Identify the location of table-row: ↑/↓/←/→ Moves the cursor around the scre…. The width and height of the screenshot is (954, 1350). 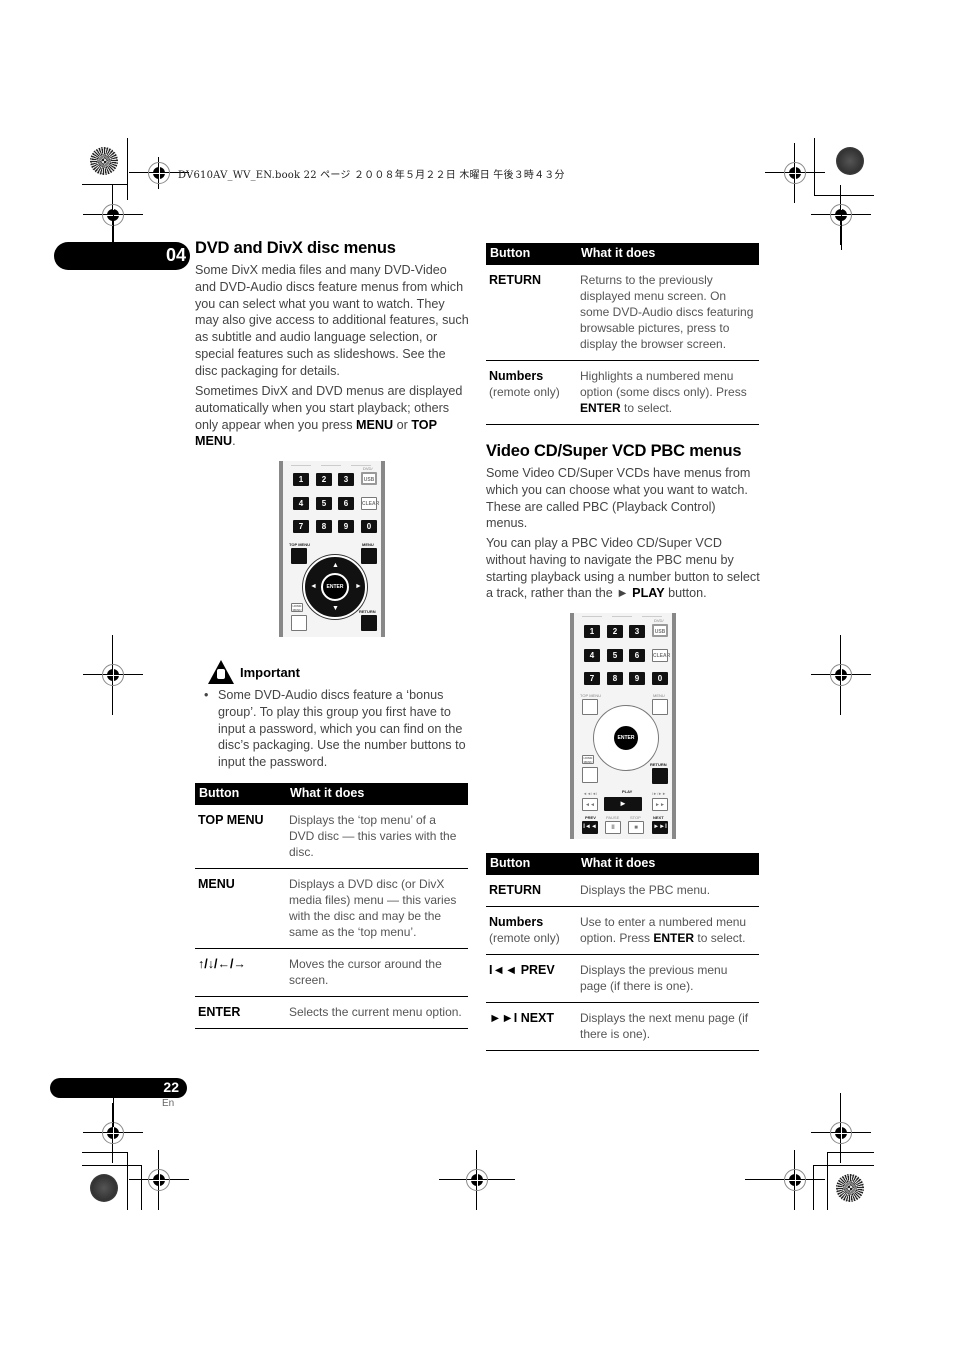
(331, 972).